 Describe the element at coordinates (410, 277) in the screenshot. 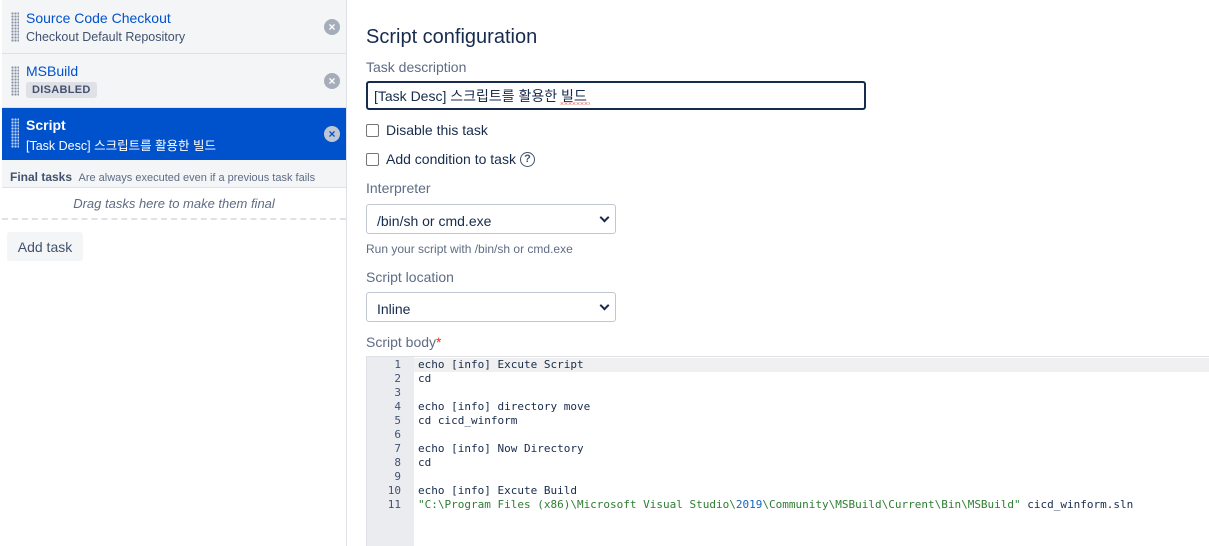

I see `script-location-label: Script location` at that location.